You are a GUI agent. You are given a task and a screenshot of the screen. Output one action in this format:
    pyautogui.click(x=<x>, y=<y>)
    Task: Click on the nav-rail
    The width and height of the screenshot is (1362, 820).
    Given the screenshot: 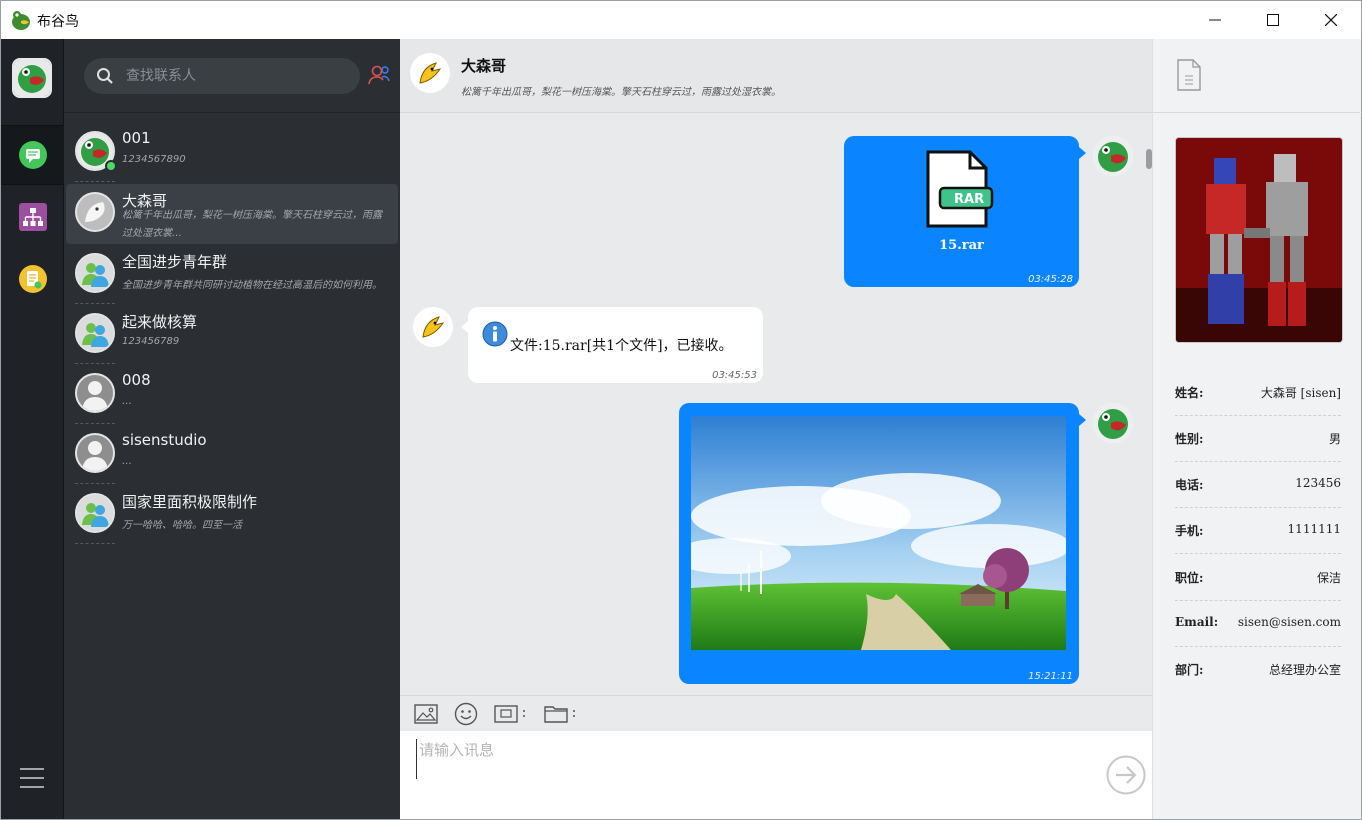 What is the action you would take?
    pyautogui.click(x=32, y=429)
    